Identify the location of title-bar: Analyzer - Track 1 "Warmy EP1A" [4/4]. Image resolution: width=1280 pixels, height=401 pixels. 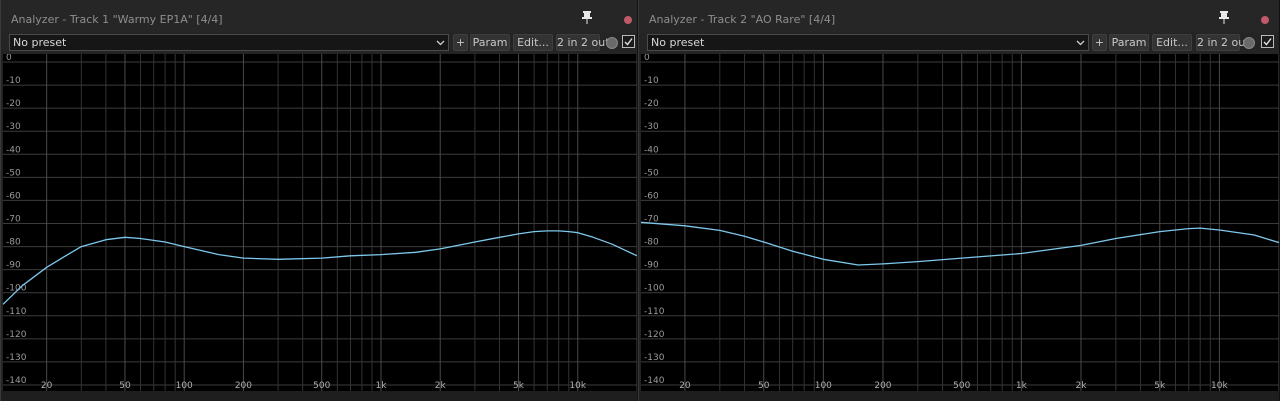
(319, 16).